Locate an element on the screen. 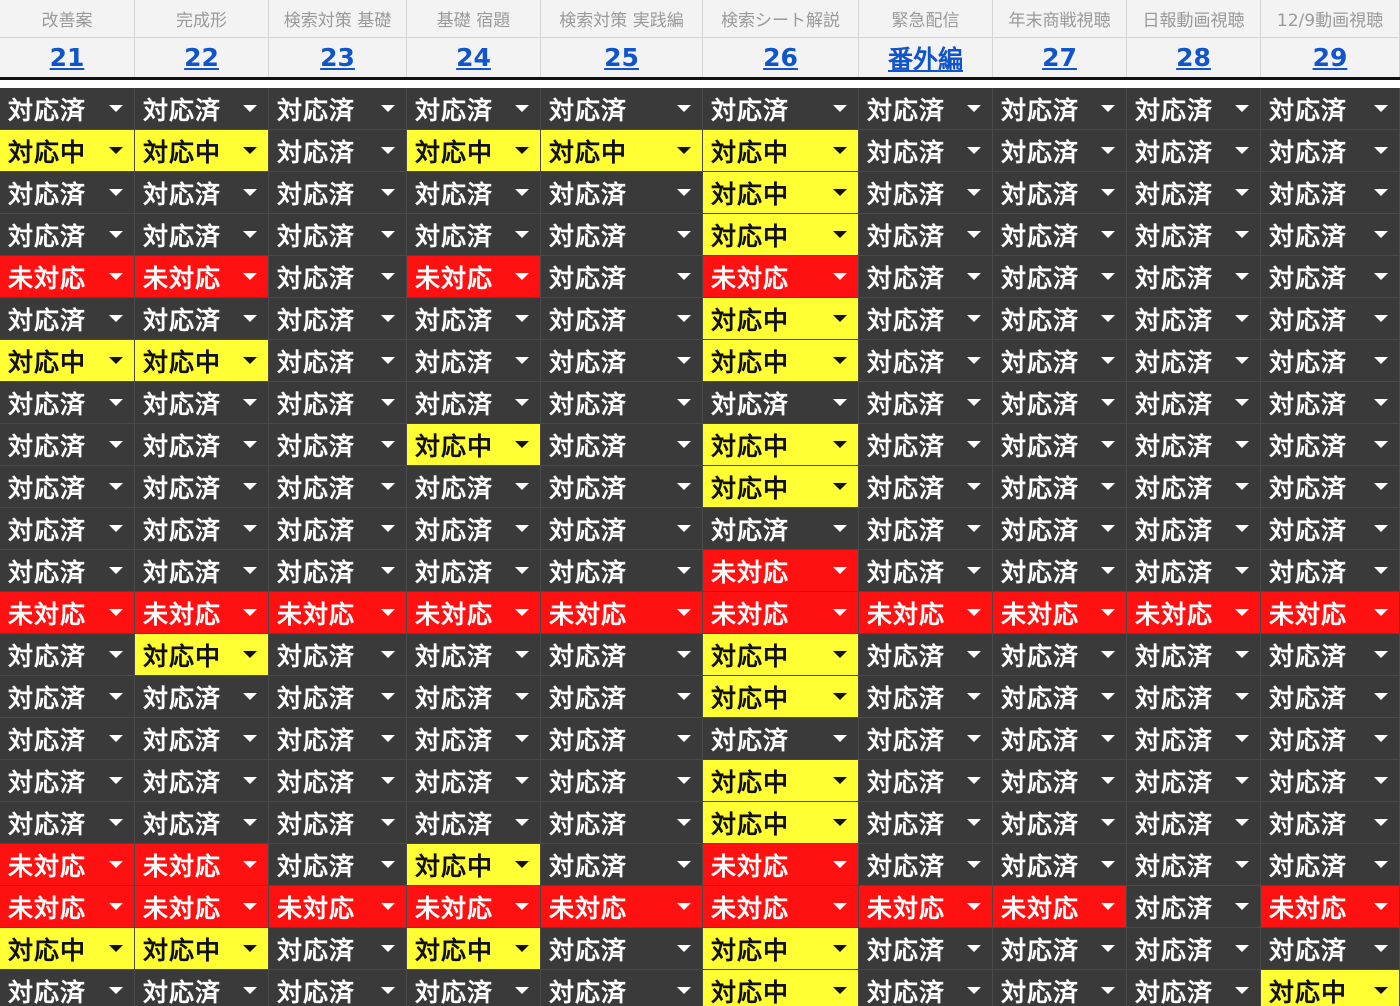 The image size is (1400, 1006). episode-link: 27 is located at coordinates (1059, 57).